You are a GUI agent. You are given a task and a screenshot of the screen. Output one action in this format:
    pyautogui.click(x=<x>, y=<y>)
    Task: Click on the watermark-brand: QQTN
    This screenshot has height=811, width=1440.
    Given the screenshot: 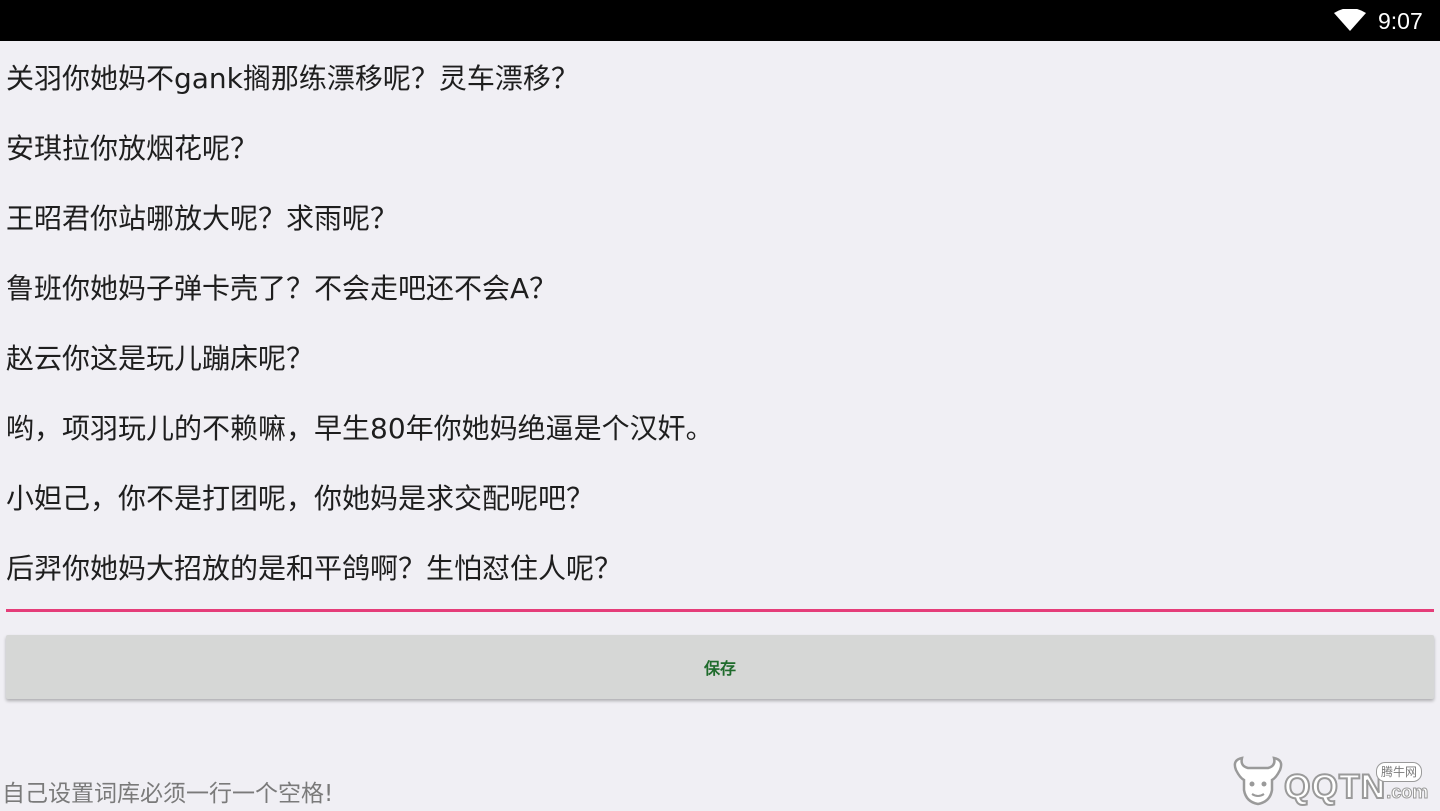 What is the action you would take?
    pyautogui.click(x=1335, y=787)
    